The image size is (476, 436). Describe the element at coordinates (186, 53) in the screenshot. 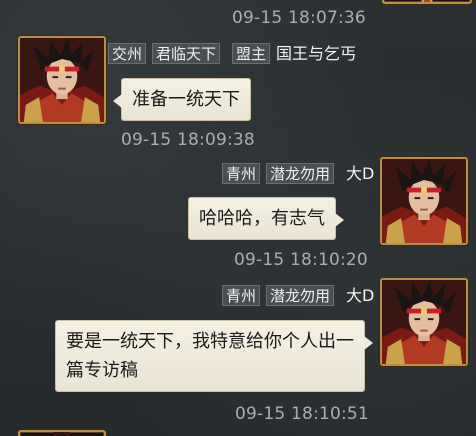

I see `title-tag: 君临天下` at that location.